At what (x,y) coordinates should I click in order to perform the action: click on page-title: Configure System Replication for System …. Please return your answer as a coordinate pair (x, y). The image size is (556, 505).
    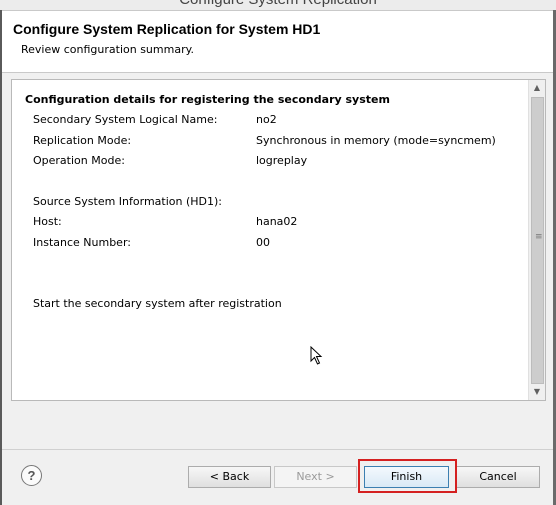
    Looking at the image, I should click on (167, 29).